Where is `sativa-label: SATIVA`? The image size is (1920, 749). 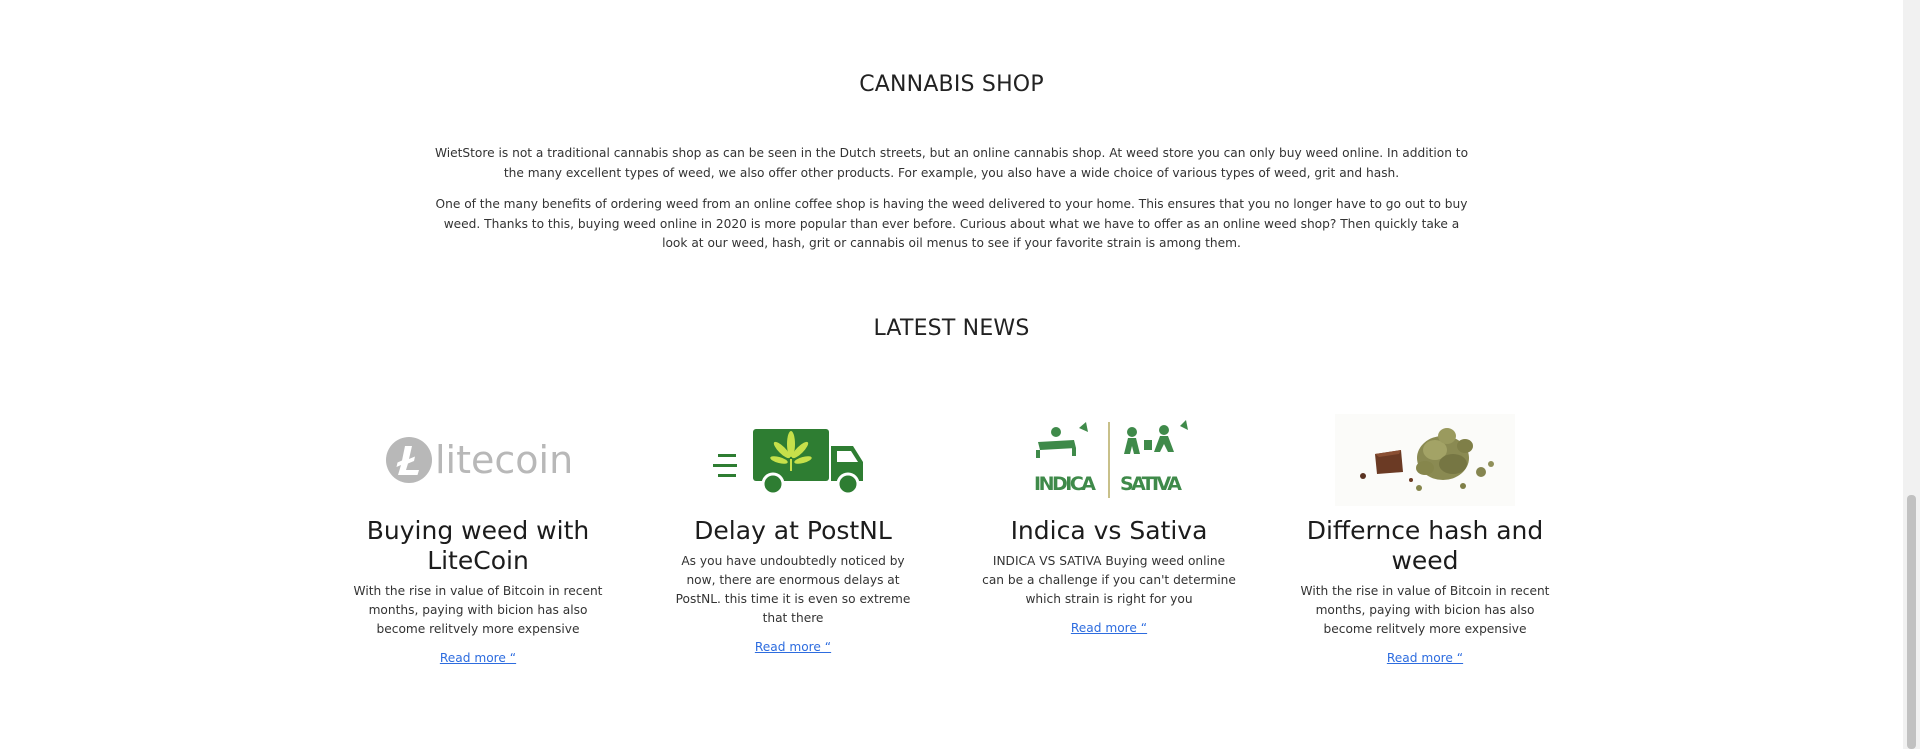
sativa-label: SATIVA is located at coordinates (1151, 484).